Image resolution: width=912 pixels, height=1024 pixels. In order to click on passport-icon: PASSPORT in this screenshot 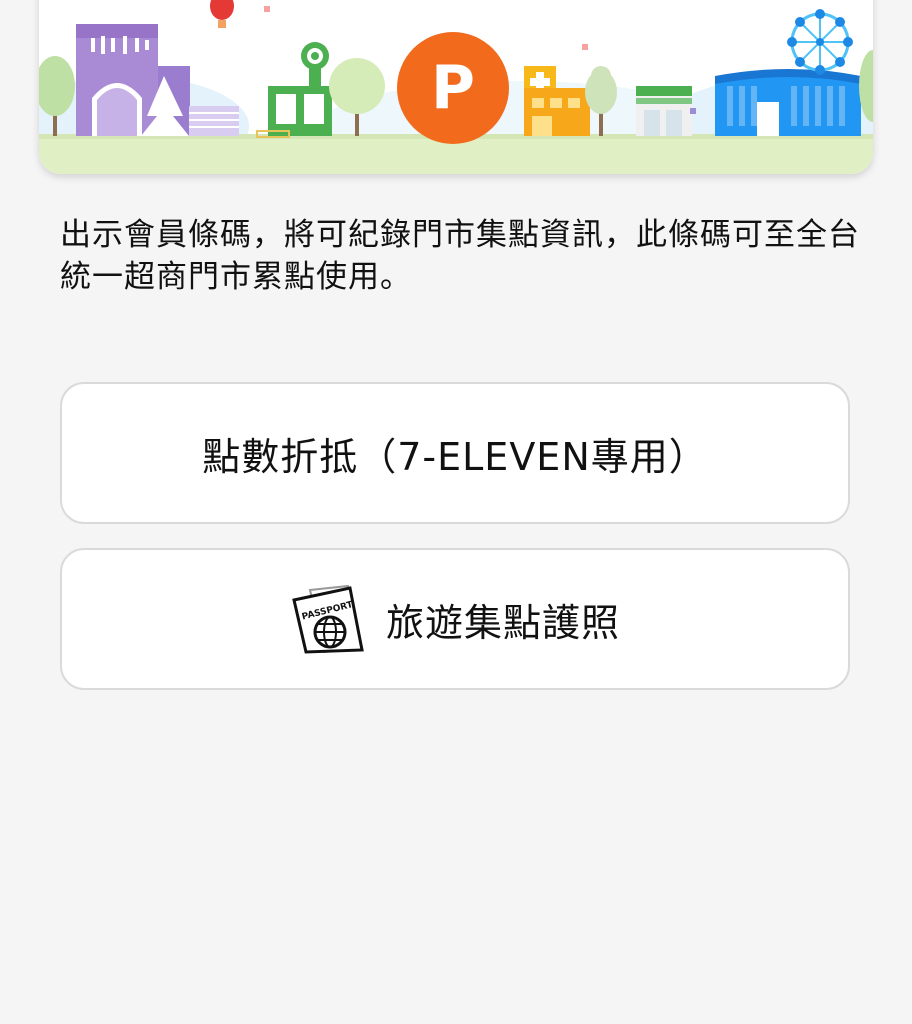, I will do `click(328, 619)`.